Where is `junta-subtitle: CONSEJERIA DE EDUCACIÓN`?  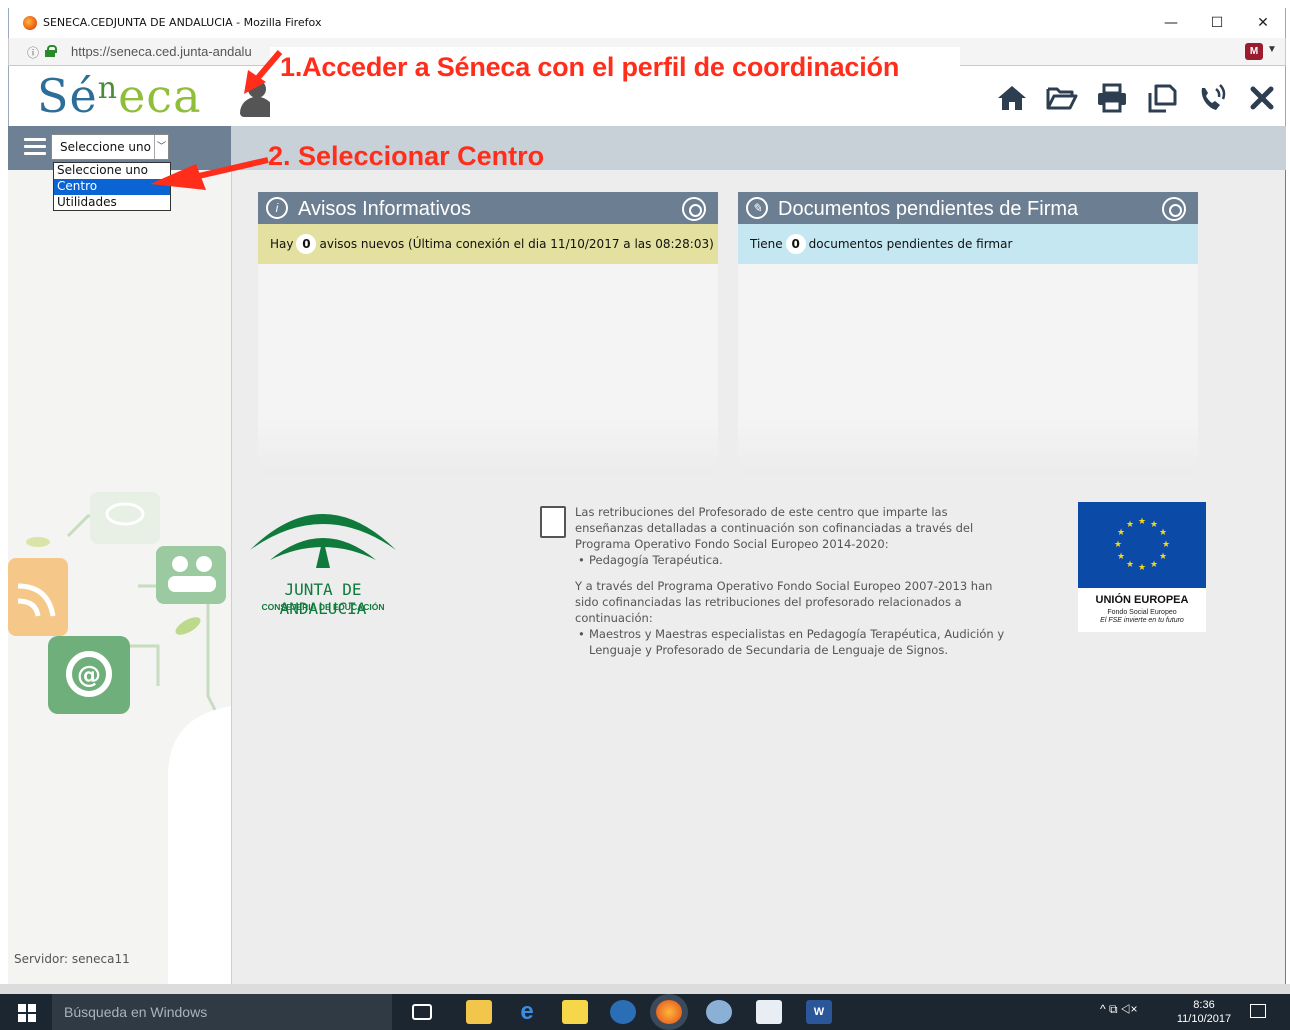 junta-subtitle: CONSEJERIA DE EDUCACIÓN is located at coordinates (323, 607).